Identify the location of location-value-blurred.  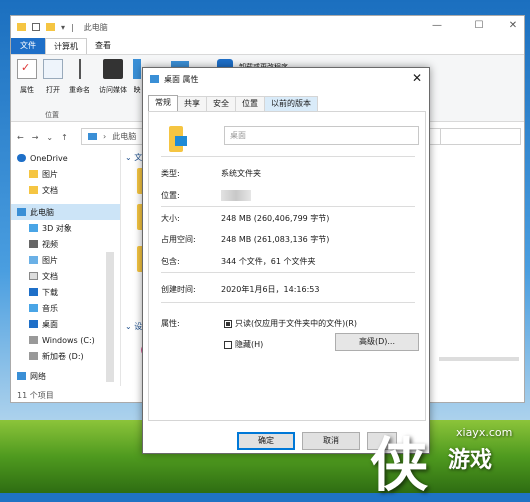
(236, 195).